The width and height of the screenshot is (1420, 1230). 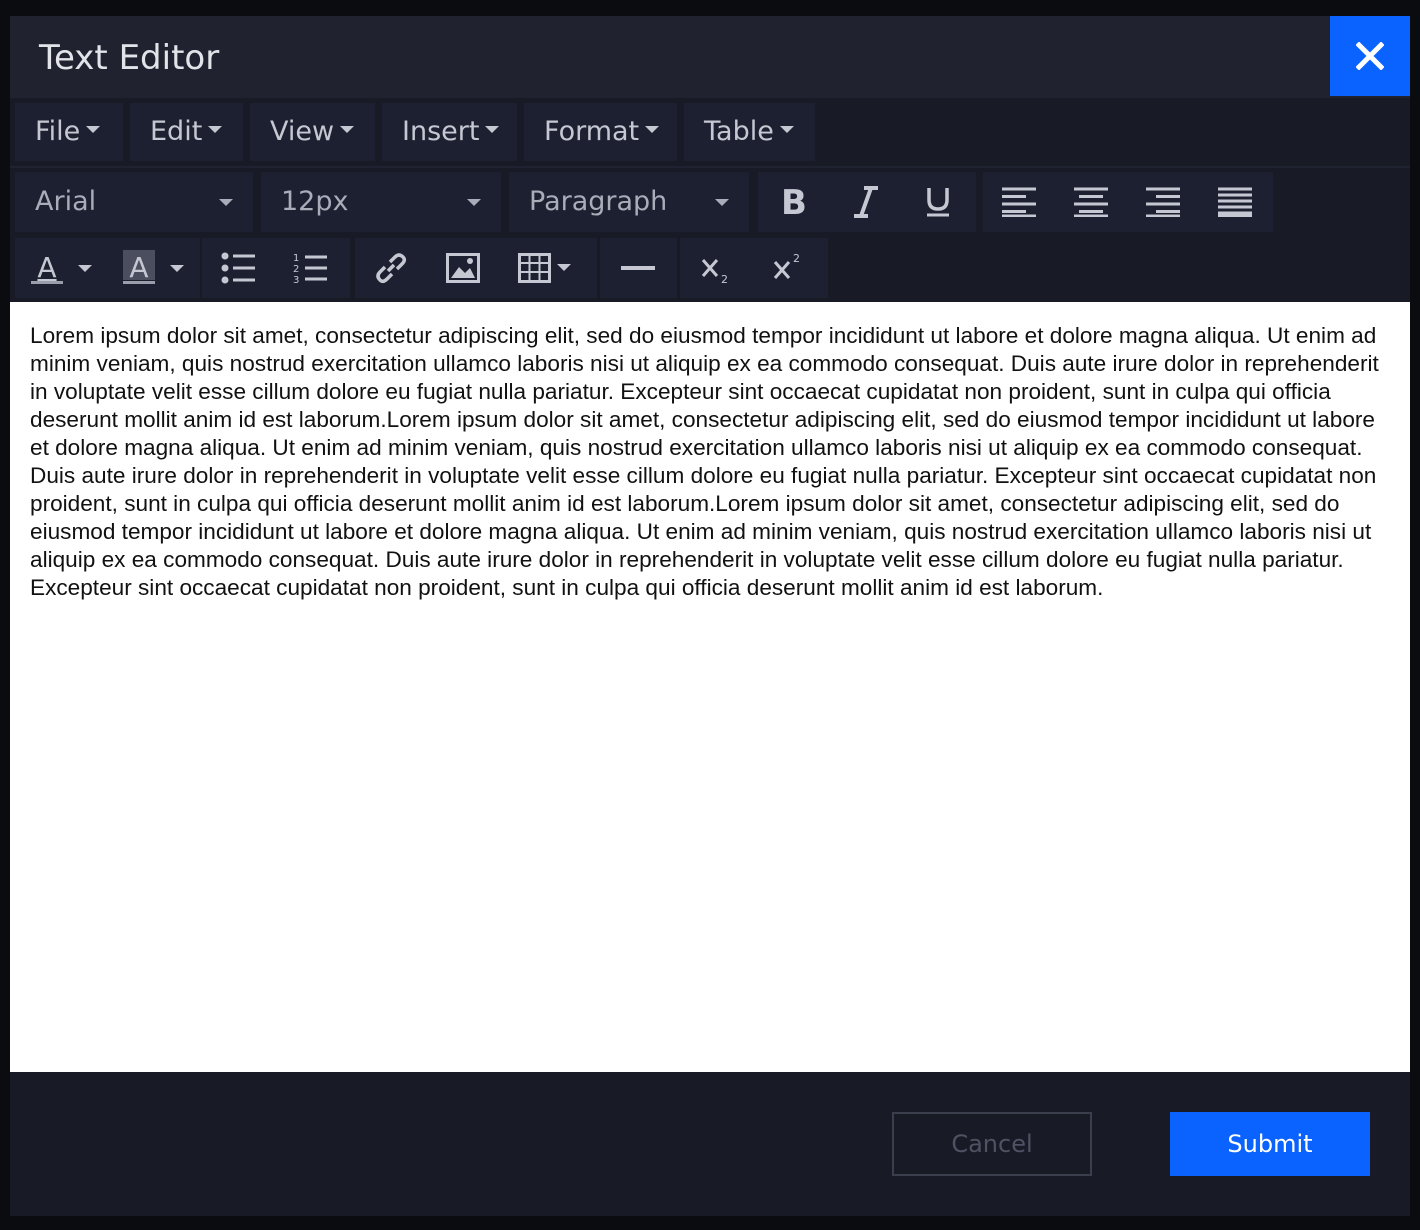 I want to click on close-button, so click(x=1370, y=56).